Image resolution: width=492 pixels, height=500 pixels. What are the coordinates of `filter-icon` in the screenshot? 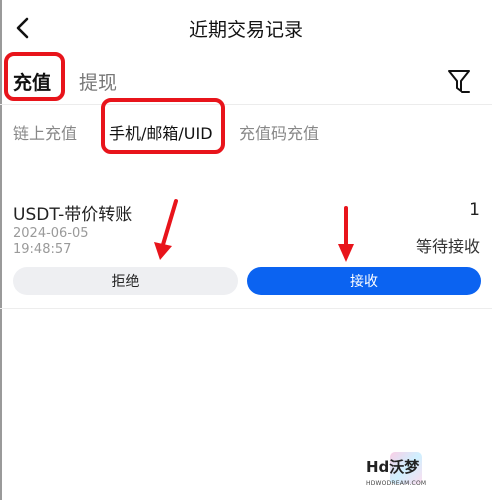 It's located at (459, 81).